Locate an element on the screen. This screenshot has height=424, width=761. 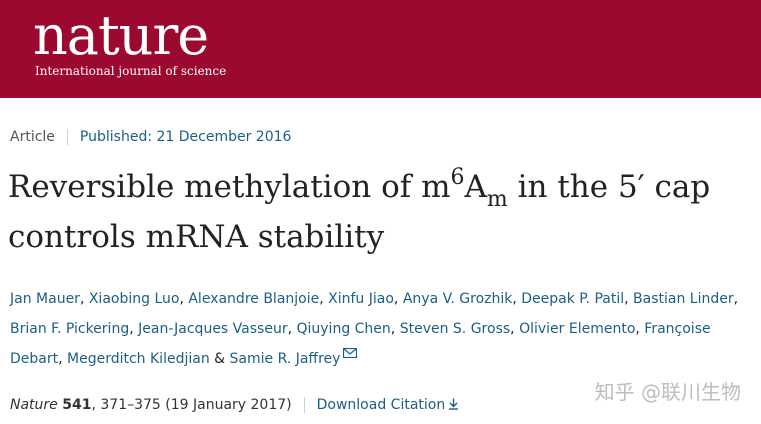
title-superscript: 6 is located at coordinates (457, 177).